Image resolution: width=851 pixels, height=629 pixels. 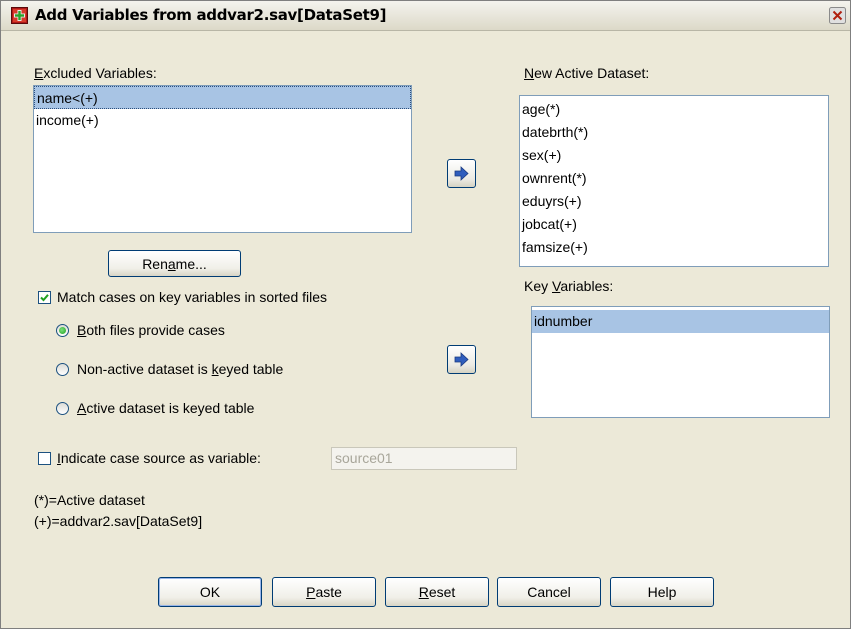 What do you see at coordinates (569, 286) in the screenshot?
I see `key-variables-label: Key Variables:` at bounding box center [569, 286].